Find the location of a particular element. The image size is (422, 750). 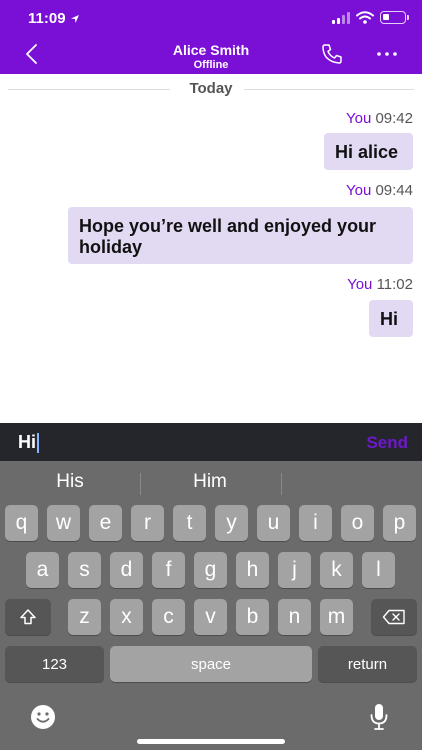

key-l: l is located at coordinates (378, 570).